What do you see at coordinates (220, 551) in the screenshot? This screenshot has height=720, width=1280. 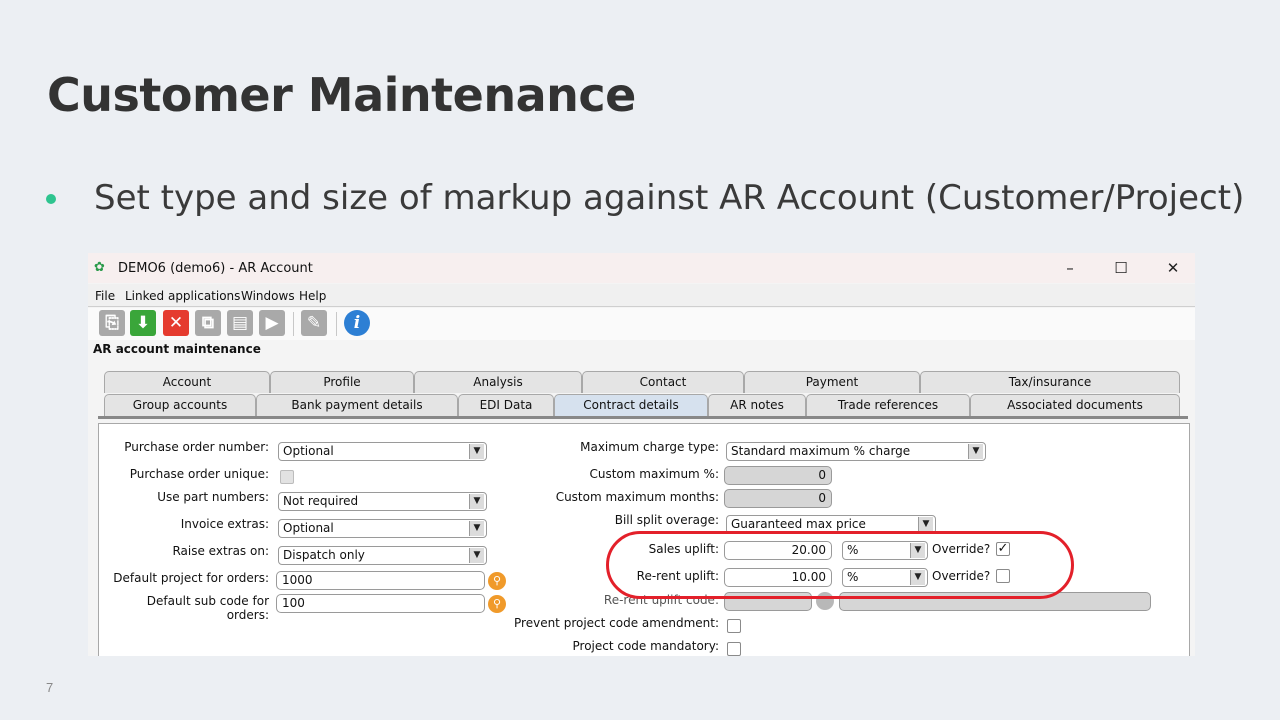 I see `raise-extras-on-label: Raise extras on:` at bounding box center [220, 551].